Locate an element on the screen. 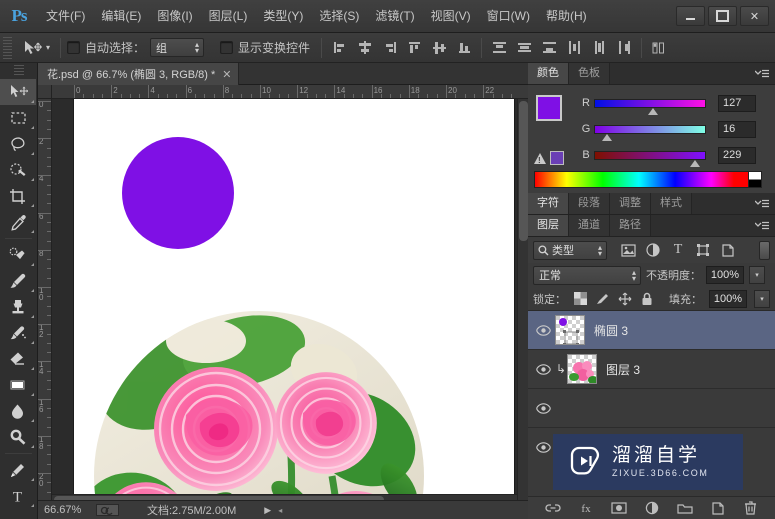  lock-all-icon is located at coordinates (646, 298).